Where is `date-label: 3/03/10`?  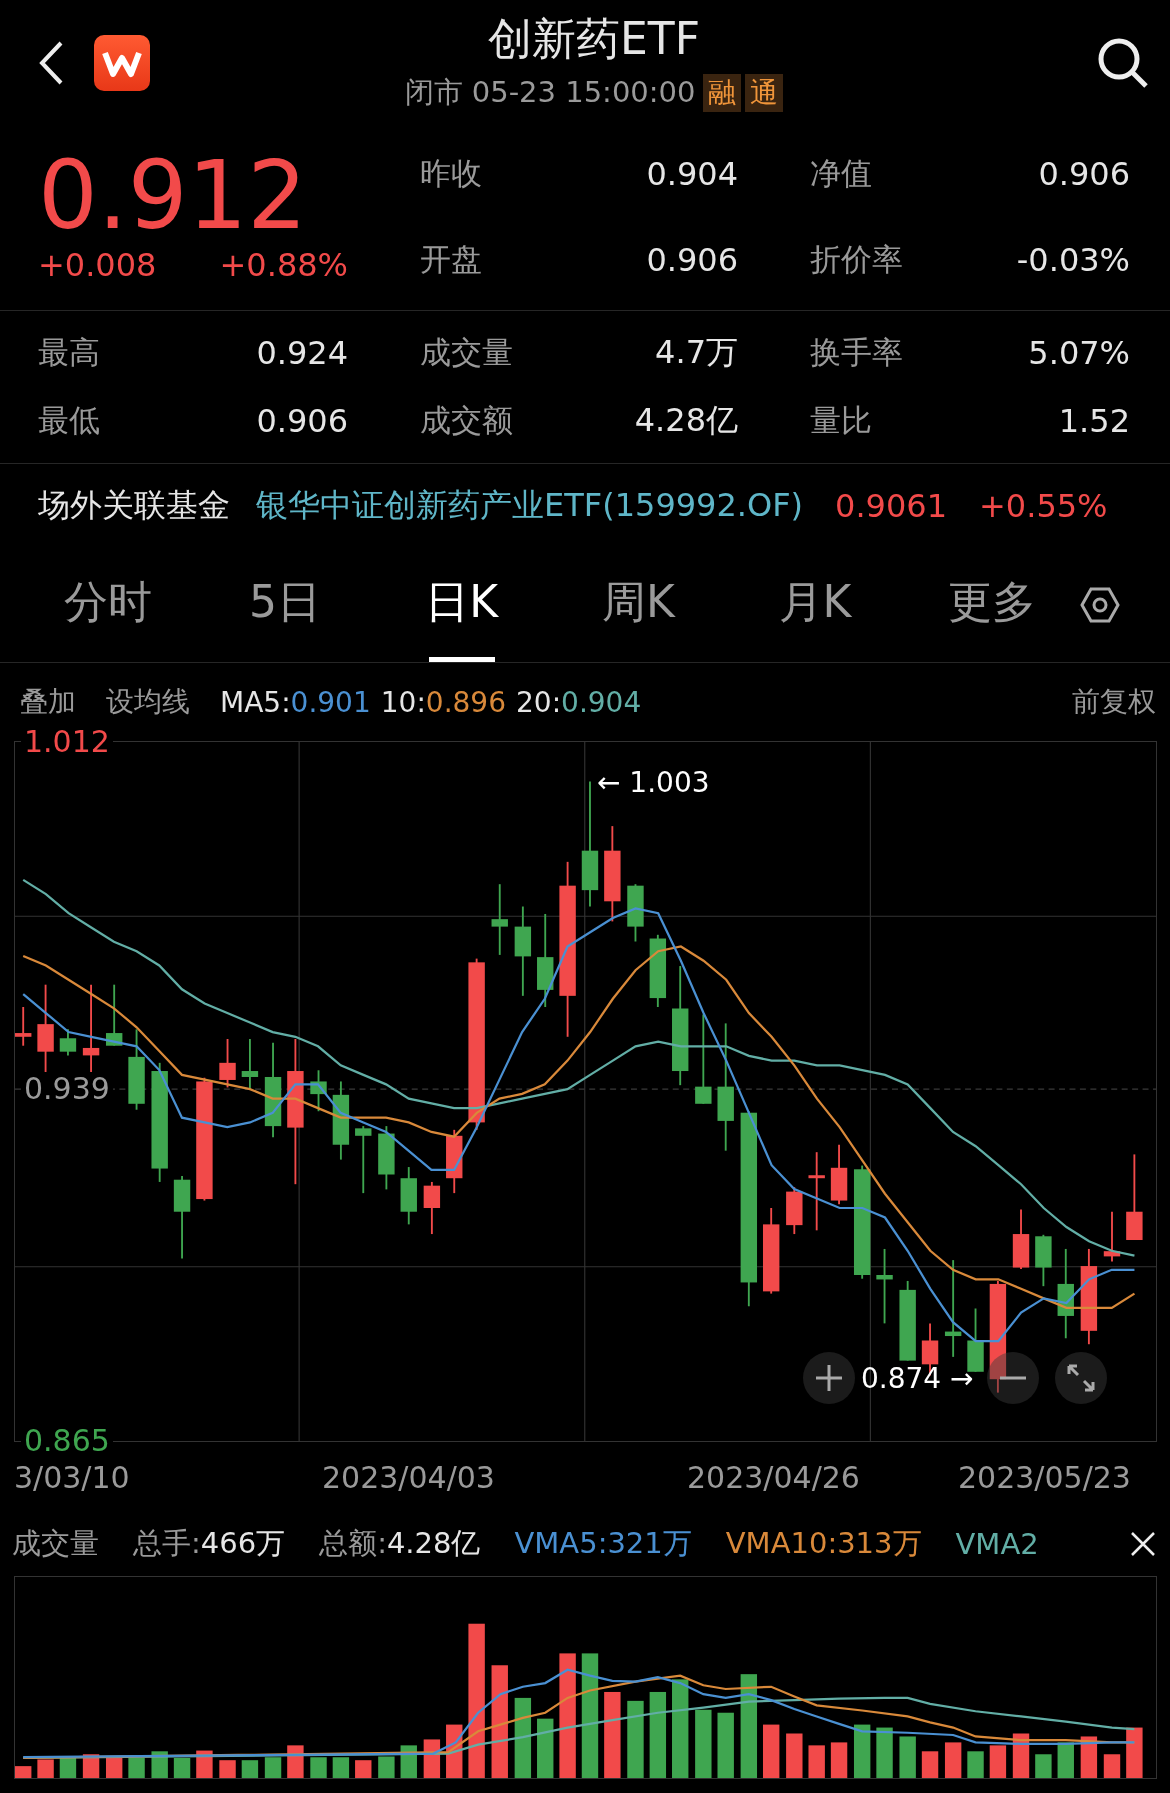
date-label: 3/03/10 is located at coordinates (72, 1477).